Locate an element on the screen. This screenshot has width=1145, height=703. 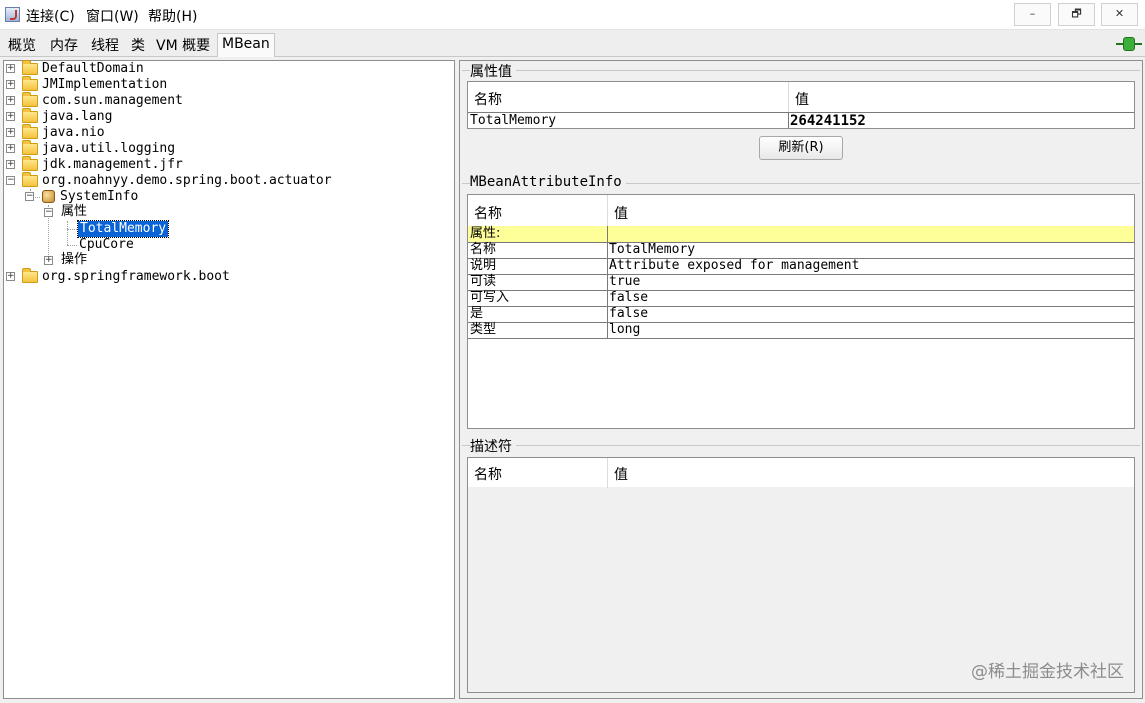
attribute-group-label: 属性: is located at coordinates (485, 233).